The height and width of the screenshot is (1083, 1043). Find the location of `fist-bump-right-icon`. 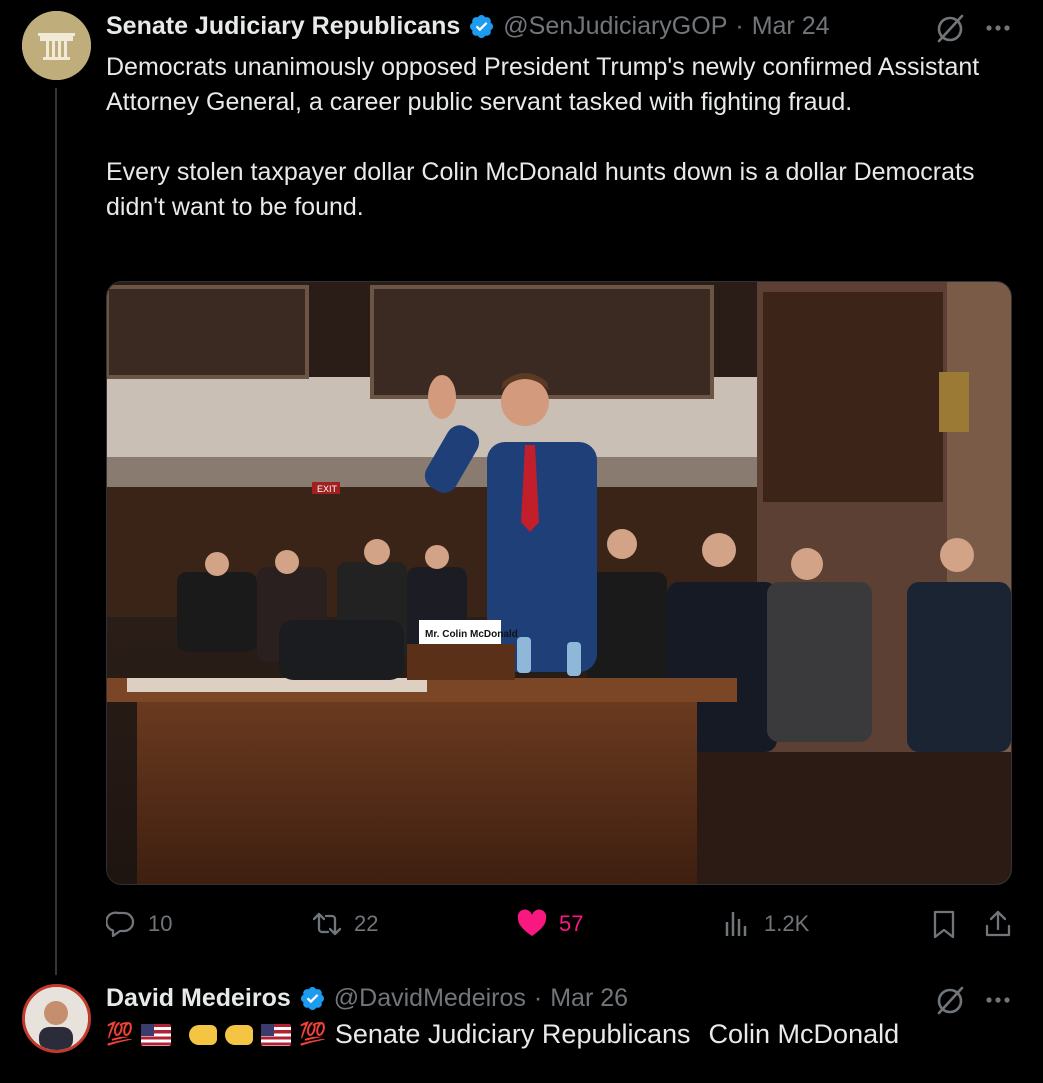

fist-bump-right-icon is located at coordinates (239, 1034).